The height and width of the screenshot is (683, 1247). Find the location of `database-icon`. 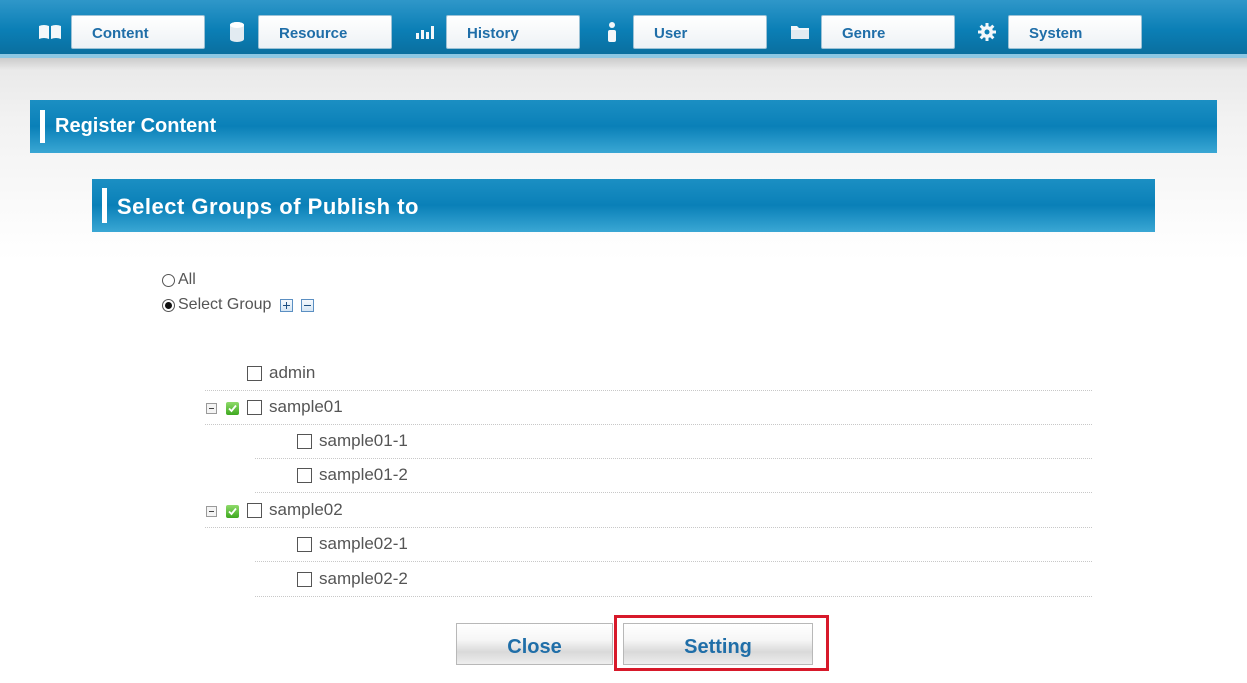

database-icon is located at coordinates (237, 32).